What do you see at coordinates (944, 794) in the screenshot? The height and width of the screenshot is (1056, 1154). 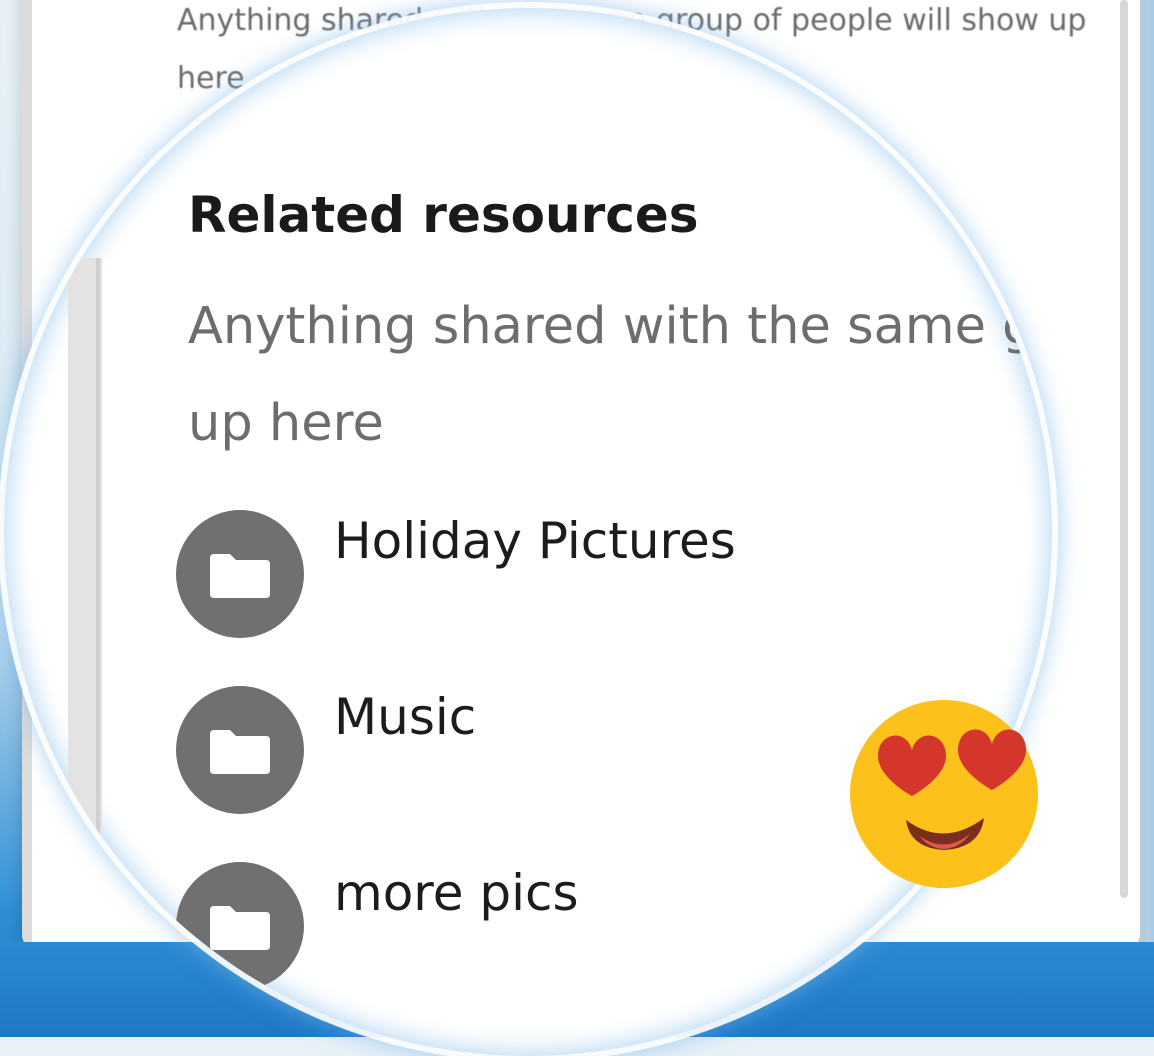 I see `heart-eyes-emoji-icon` at bounding box center [944, 794].